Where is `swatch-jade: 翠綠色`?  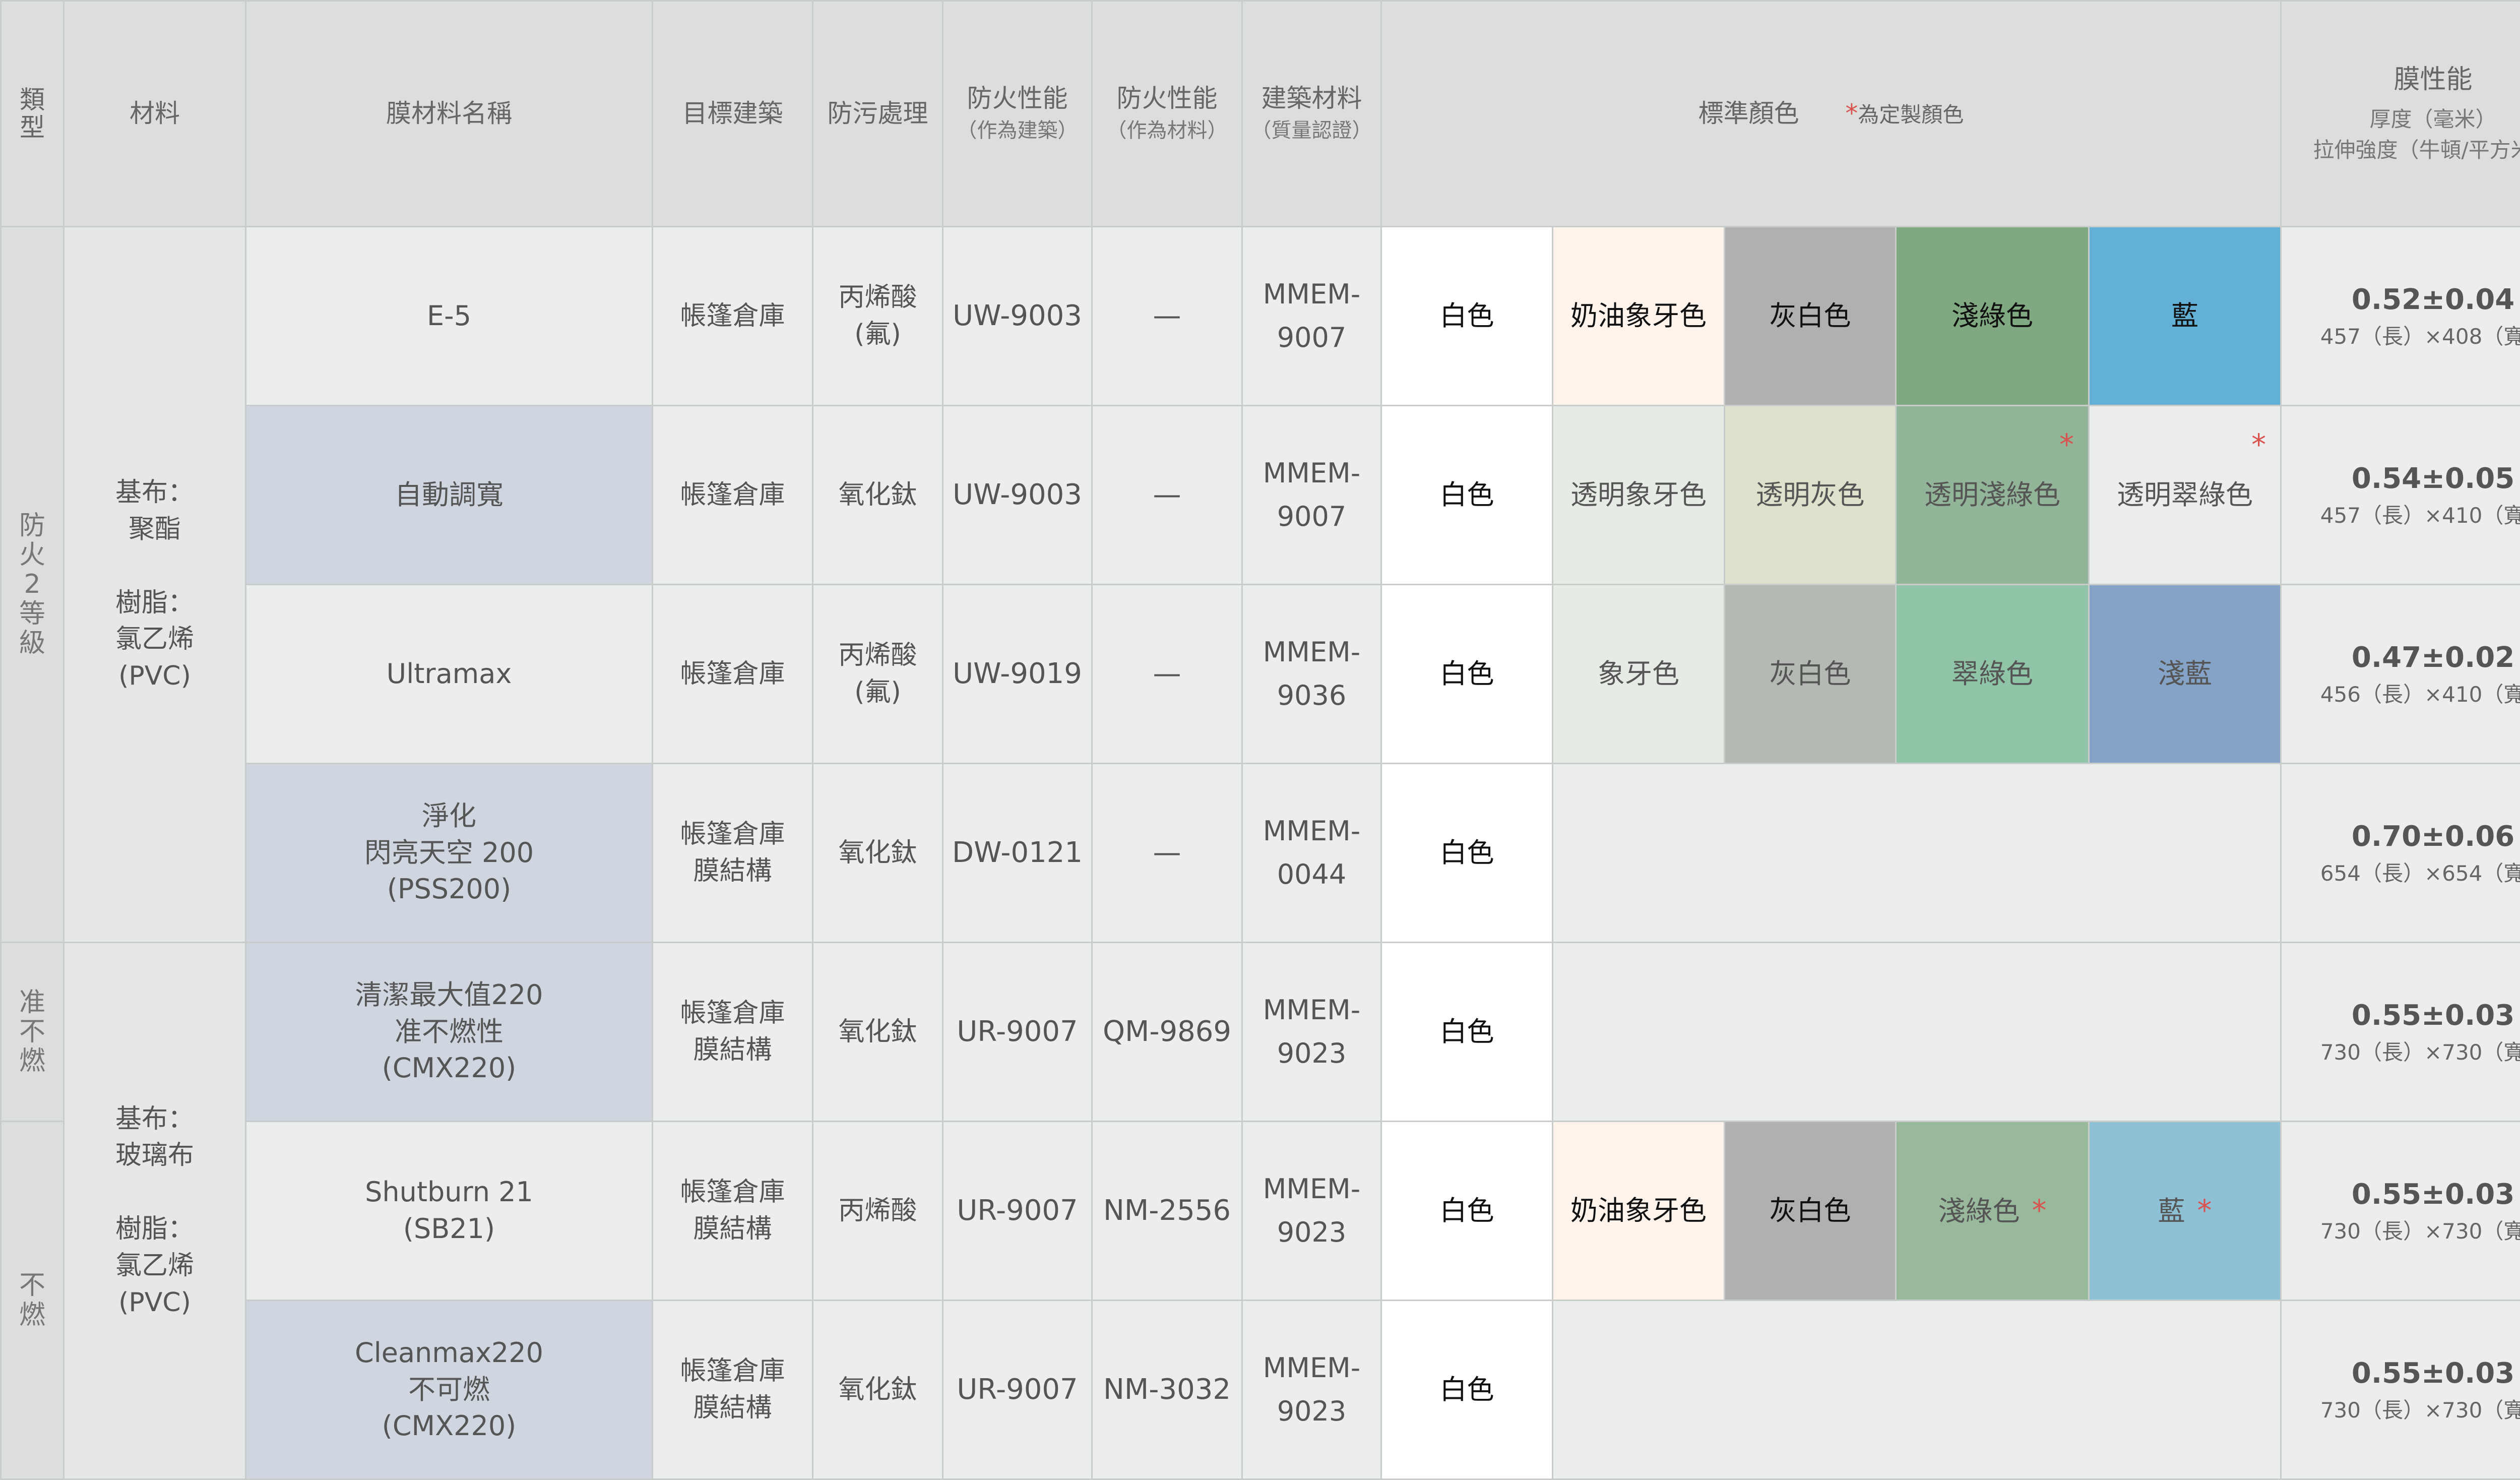 swatch-jade: 翠綠色 is located at coordinates (1992, 674).